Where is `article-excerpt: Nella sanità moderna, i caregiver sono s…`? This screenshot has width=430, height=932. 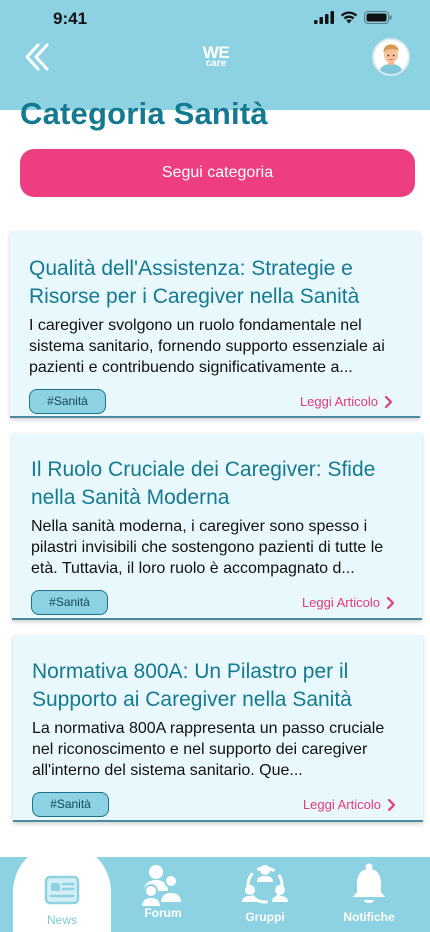
article-excerpt: Nella sanità moderna, i caregiver sono s… is located at coordinates (207, 547).